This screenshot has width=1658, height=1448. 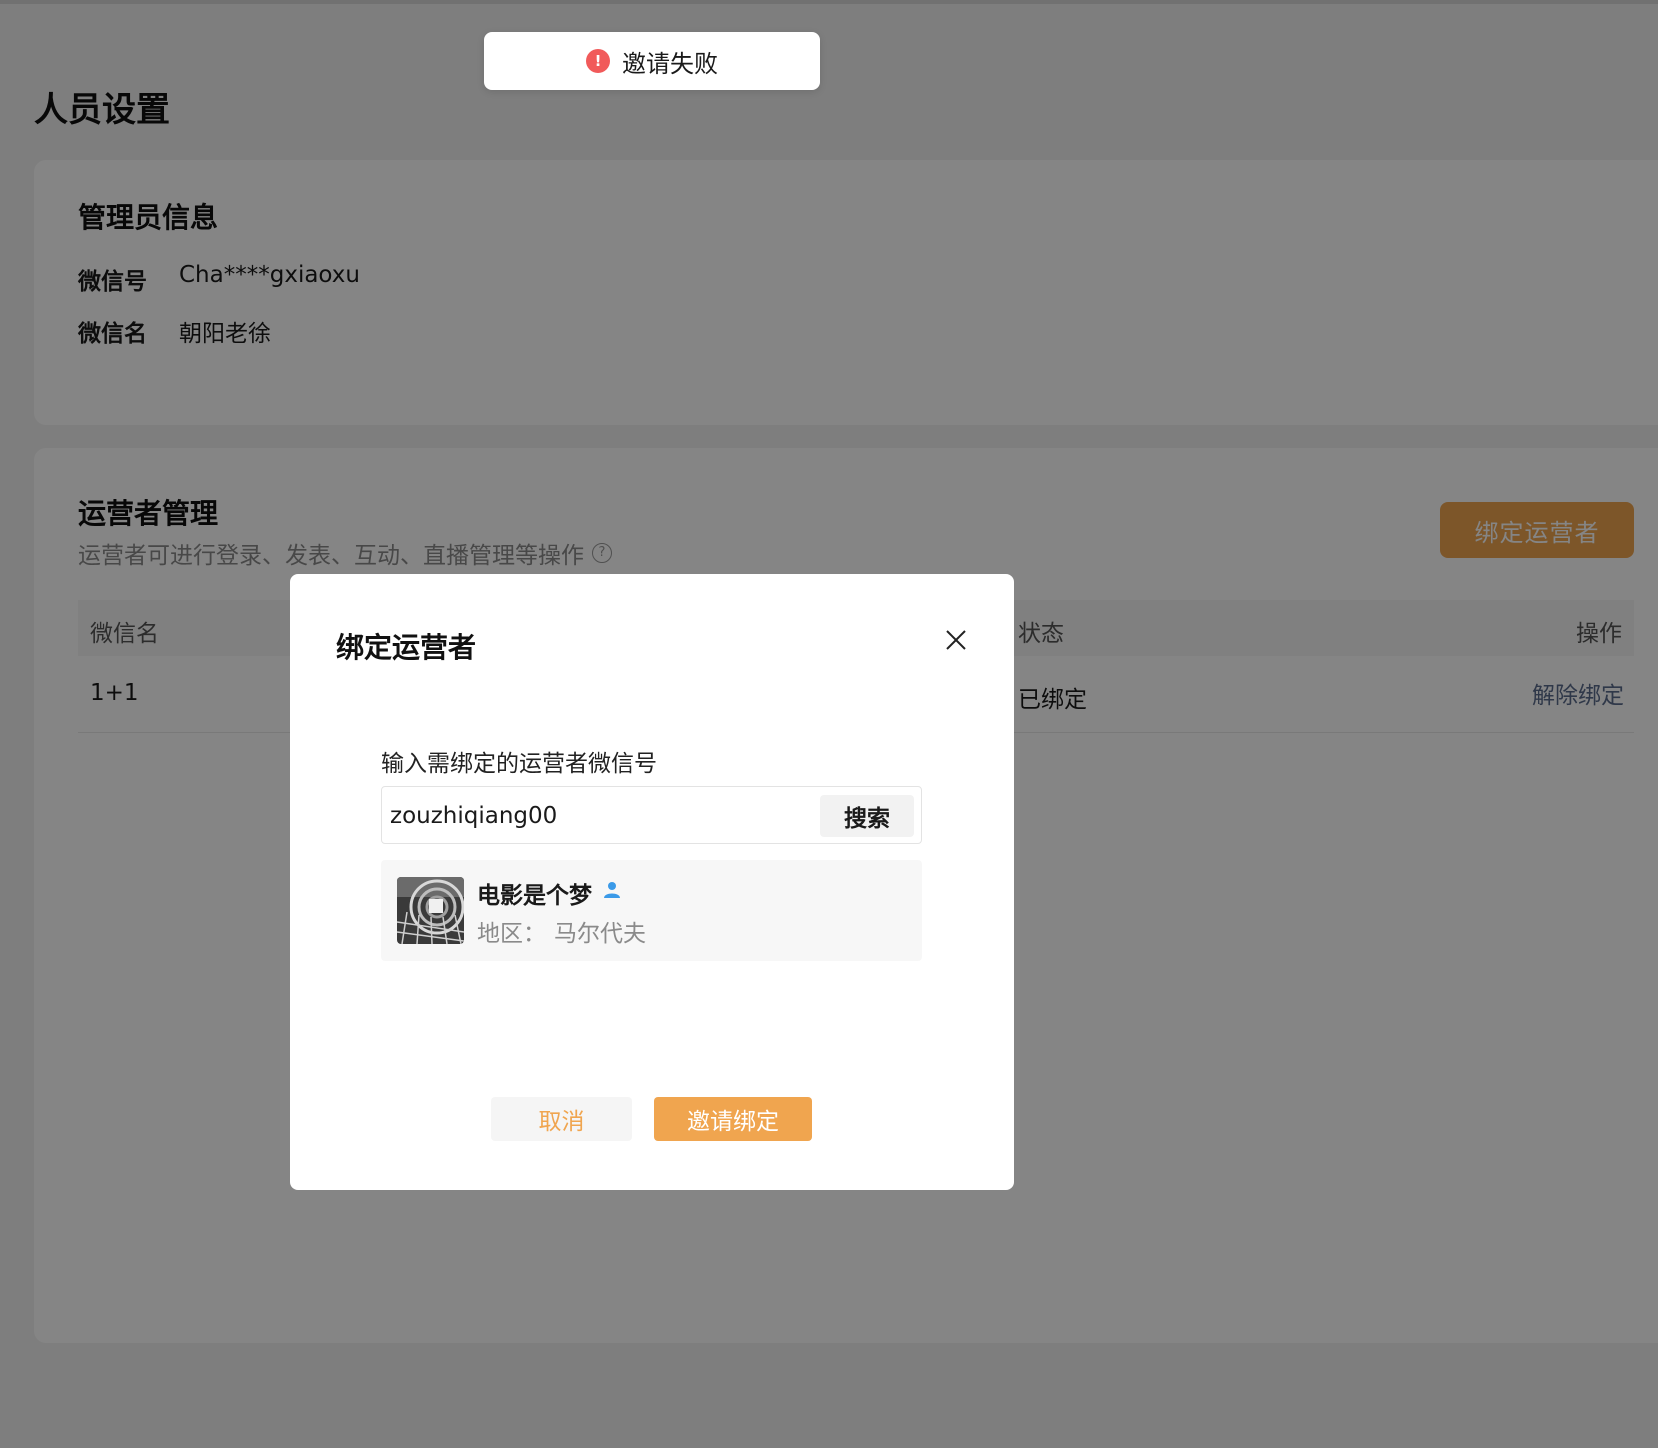 I want to click on cancel-button: 取消, so click(x=561, y=1119).